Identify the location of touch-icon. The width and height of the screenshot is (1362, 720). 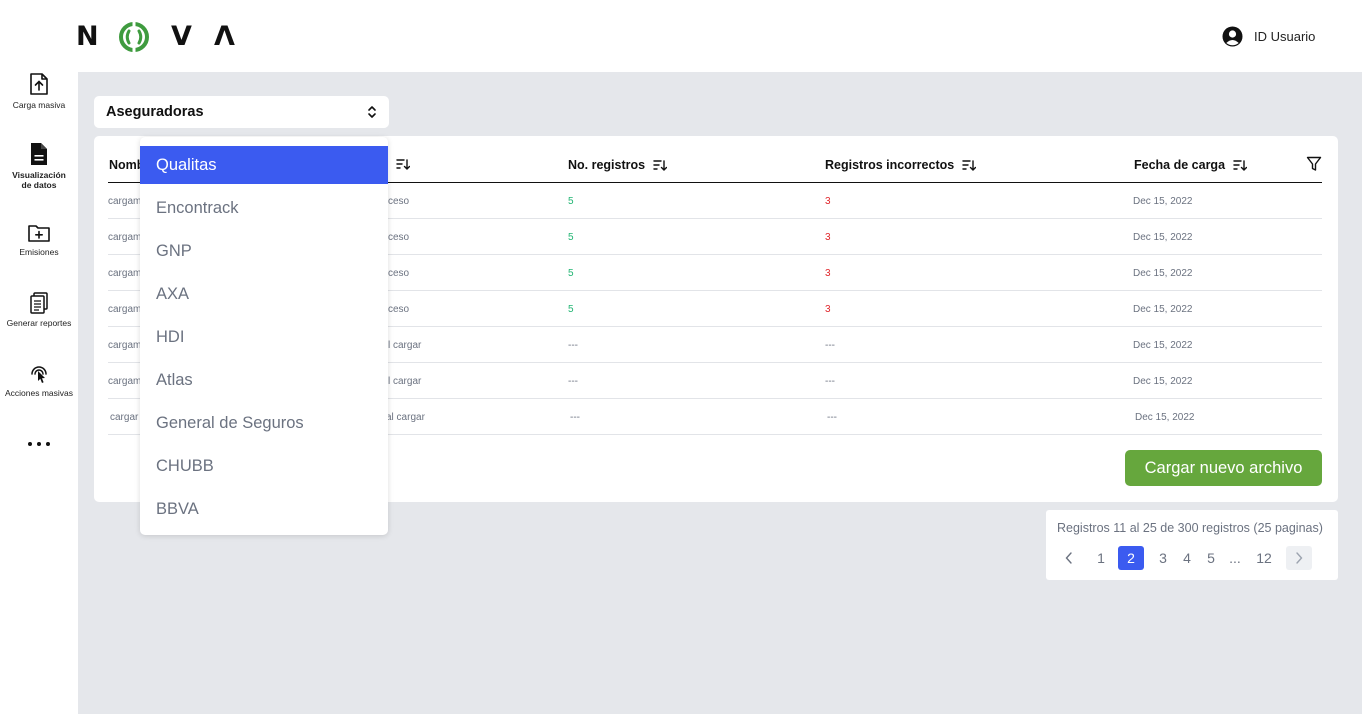
(39, 374).